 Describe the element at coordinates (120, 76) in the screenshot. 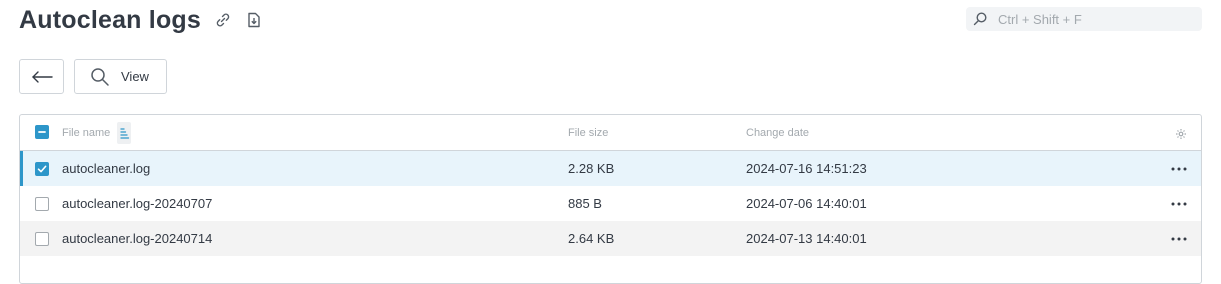

I see `view-button: View` at that location.